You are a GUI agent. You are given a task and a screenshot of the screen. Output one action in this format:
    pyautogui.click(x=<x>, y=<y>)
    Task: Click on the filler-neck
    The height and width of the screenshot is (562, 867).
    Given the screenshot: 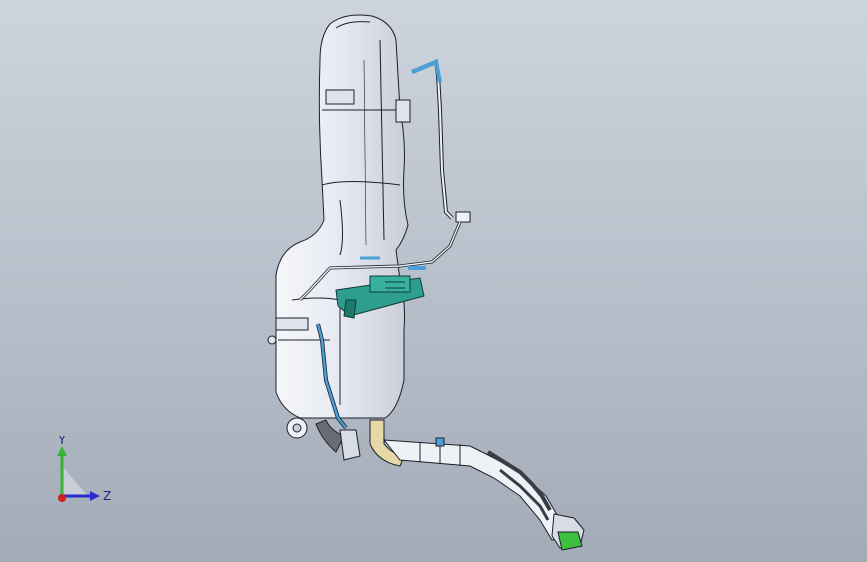 What is the action you would take?
    pyautogui.click(x=435, y=484)
    